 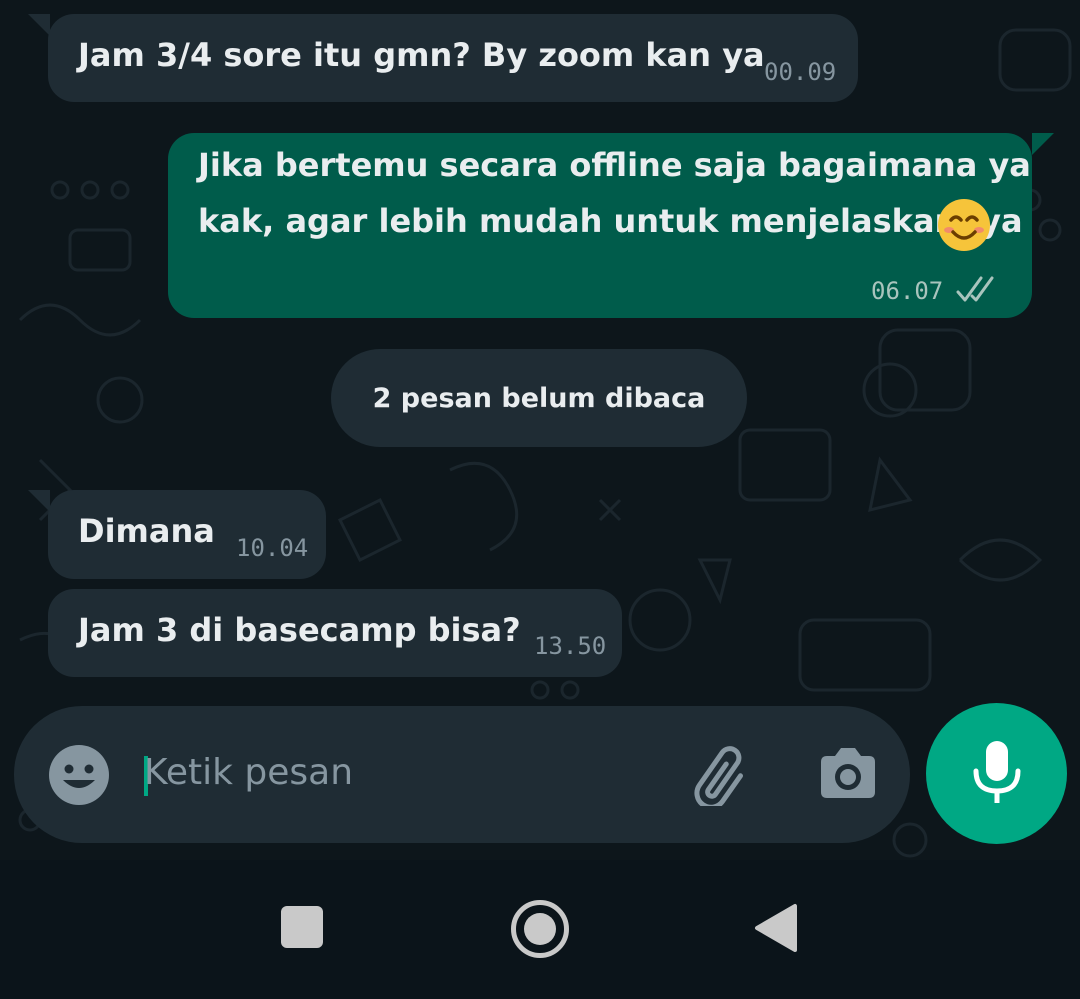 I want to click on message-time: 06.07, so click(x=907, y=291).